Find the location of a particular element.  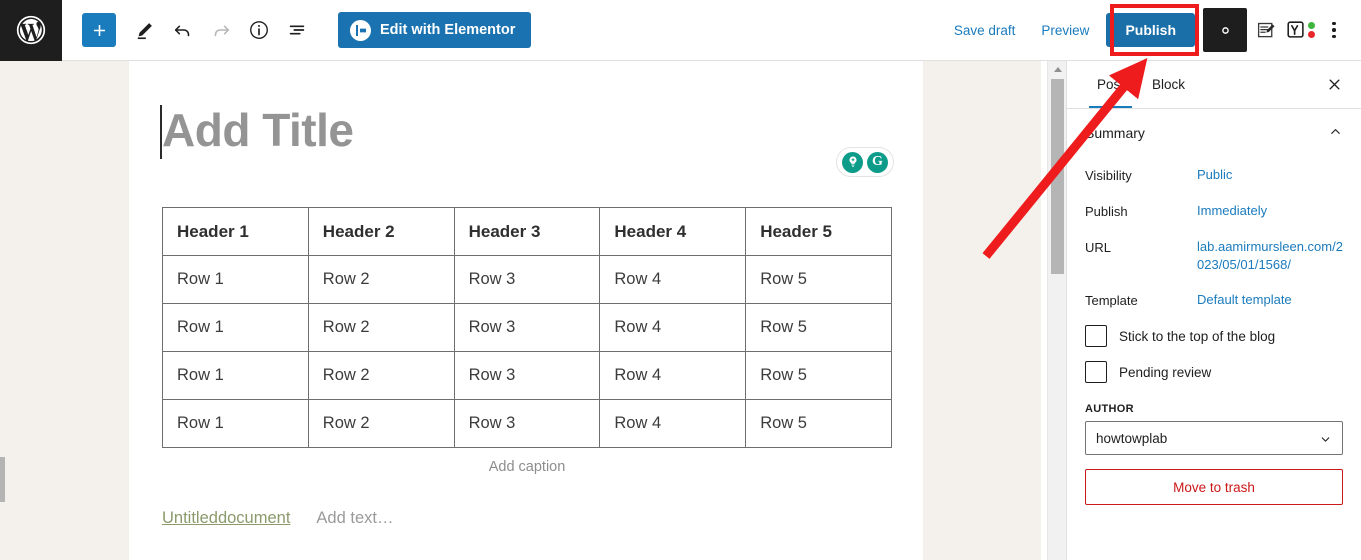

publish-button-wrapper: Publish is located at coordinates (1150, 30).